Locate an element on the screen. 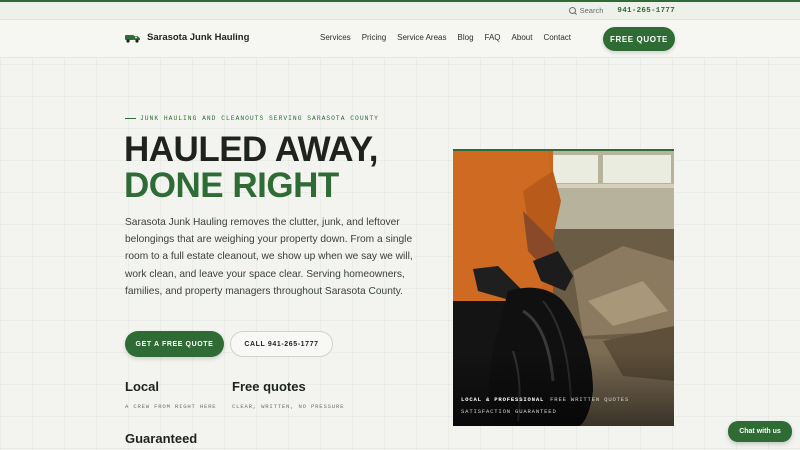 The height and width of the screenshot is (450, 800). nav-item-contact: Contact is located at coordinates (557, 37).